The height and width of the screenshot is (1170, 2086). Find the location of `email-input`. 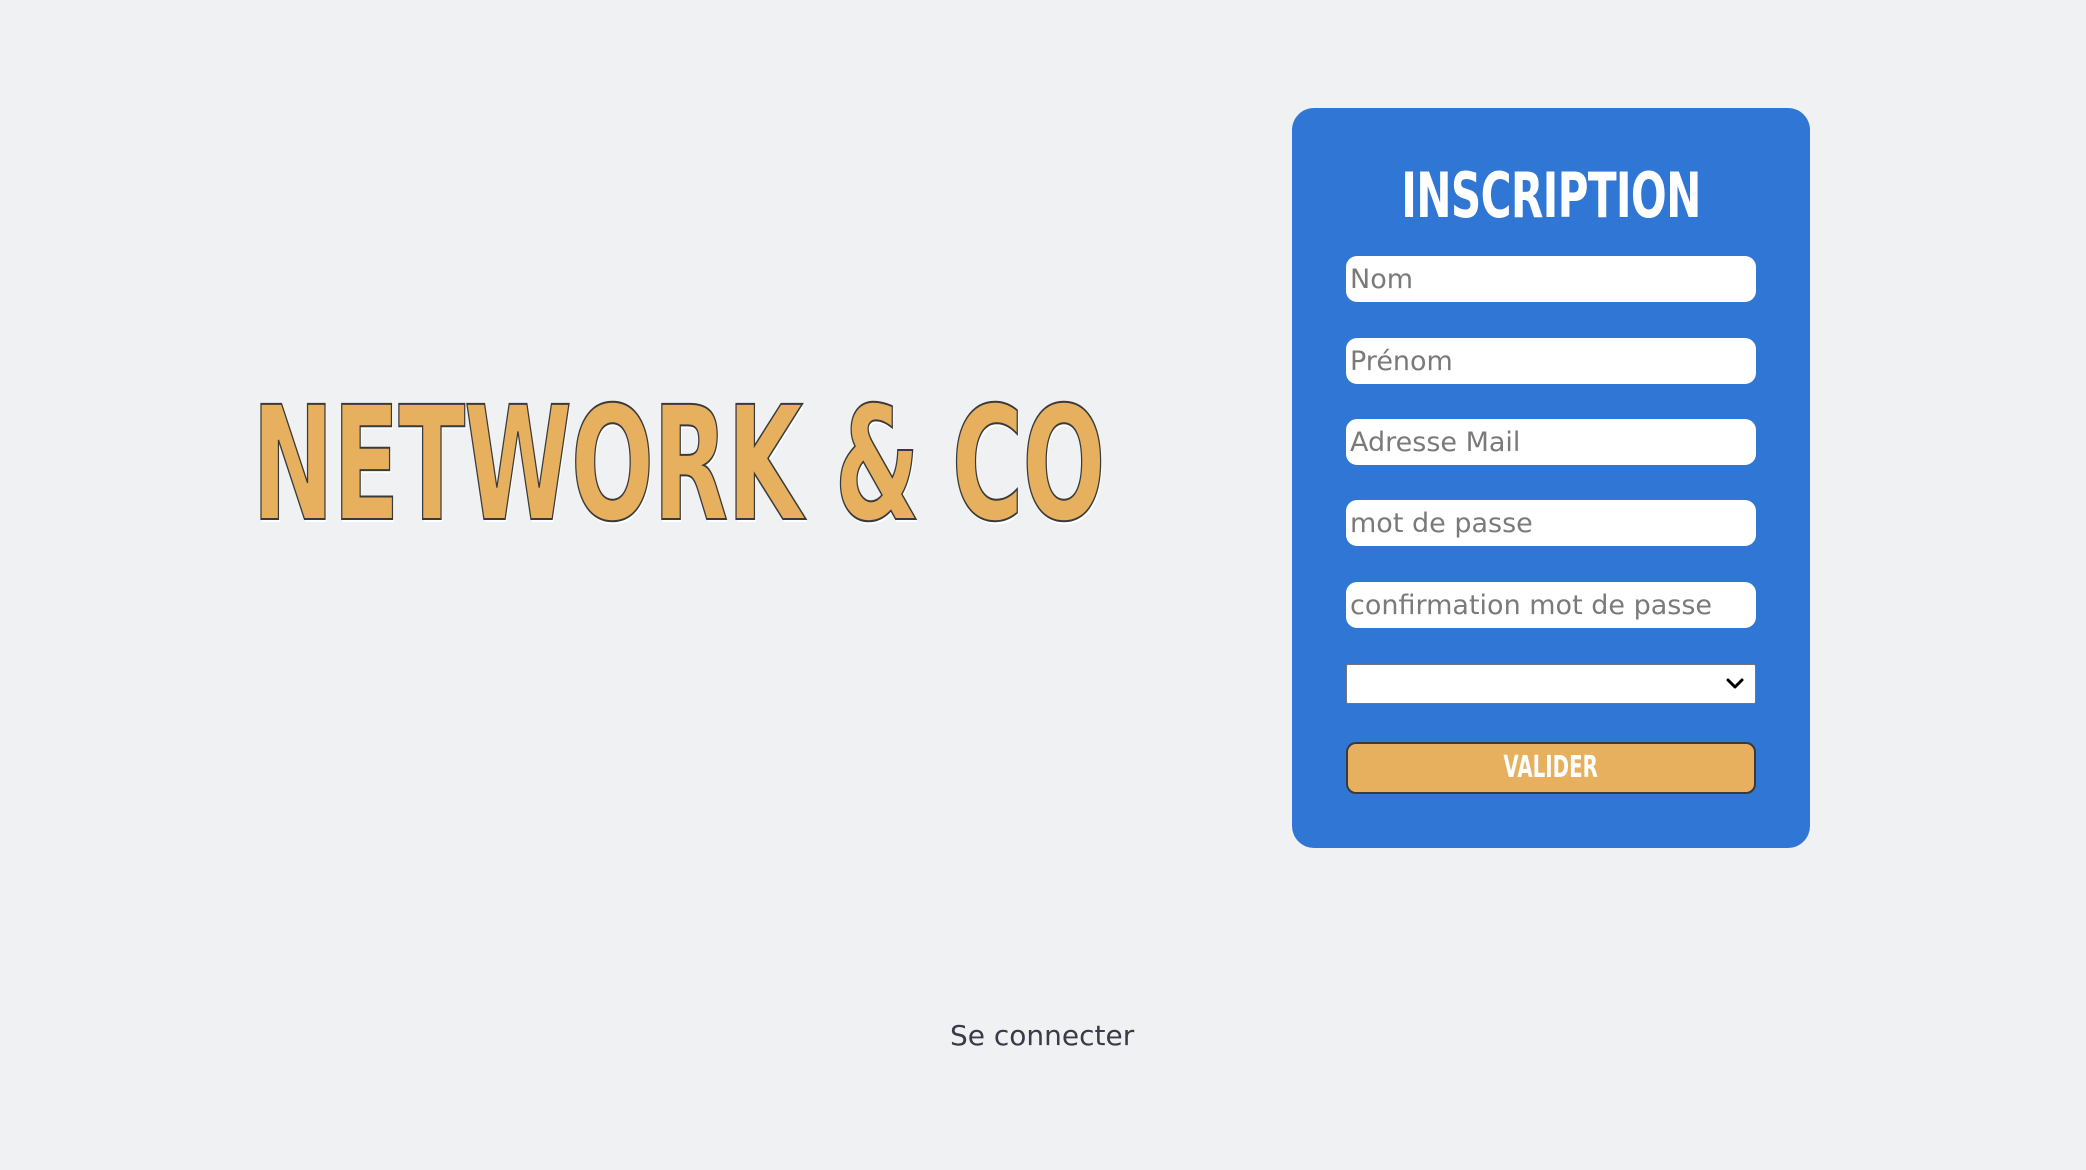

email-input is located at coordinates (1551, 442).